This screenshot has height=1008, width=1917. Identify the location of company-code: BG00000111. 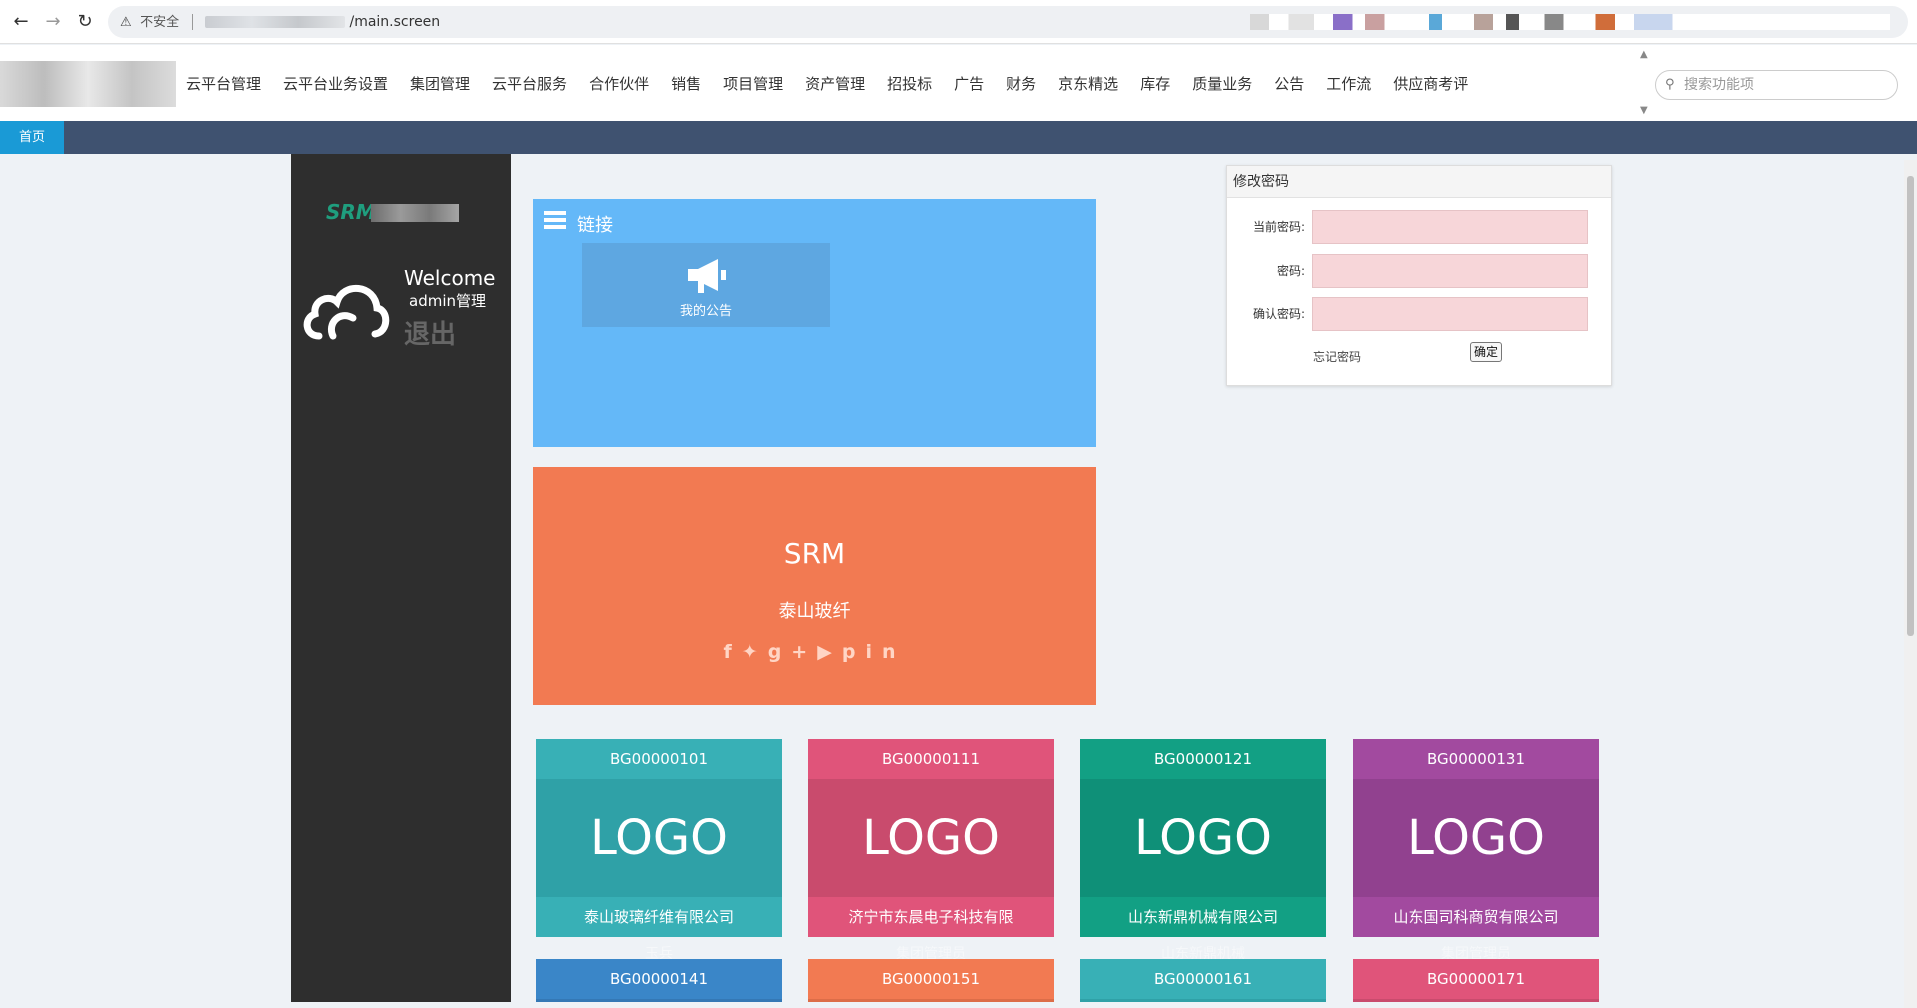
(931, 759).